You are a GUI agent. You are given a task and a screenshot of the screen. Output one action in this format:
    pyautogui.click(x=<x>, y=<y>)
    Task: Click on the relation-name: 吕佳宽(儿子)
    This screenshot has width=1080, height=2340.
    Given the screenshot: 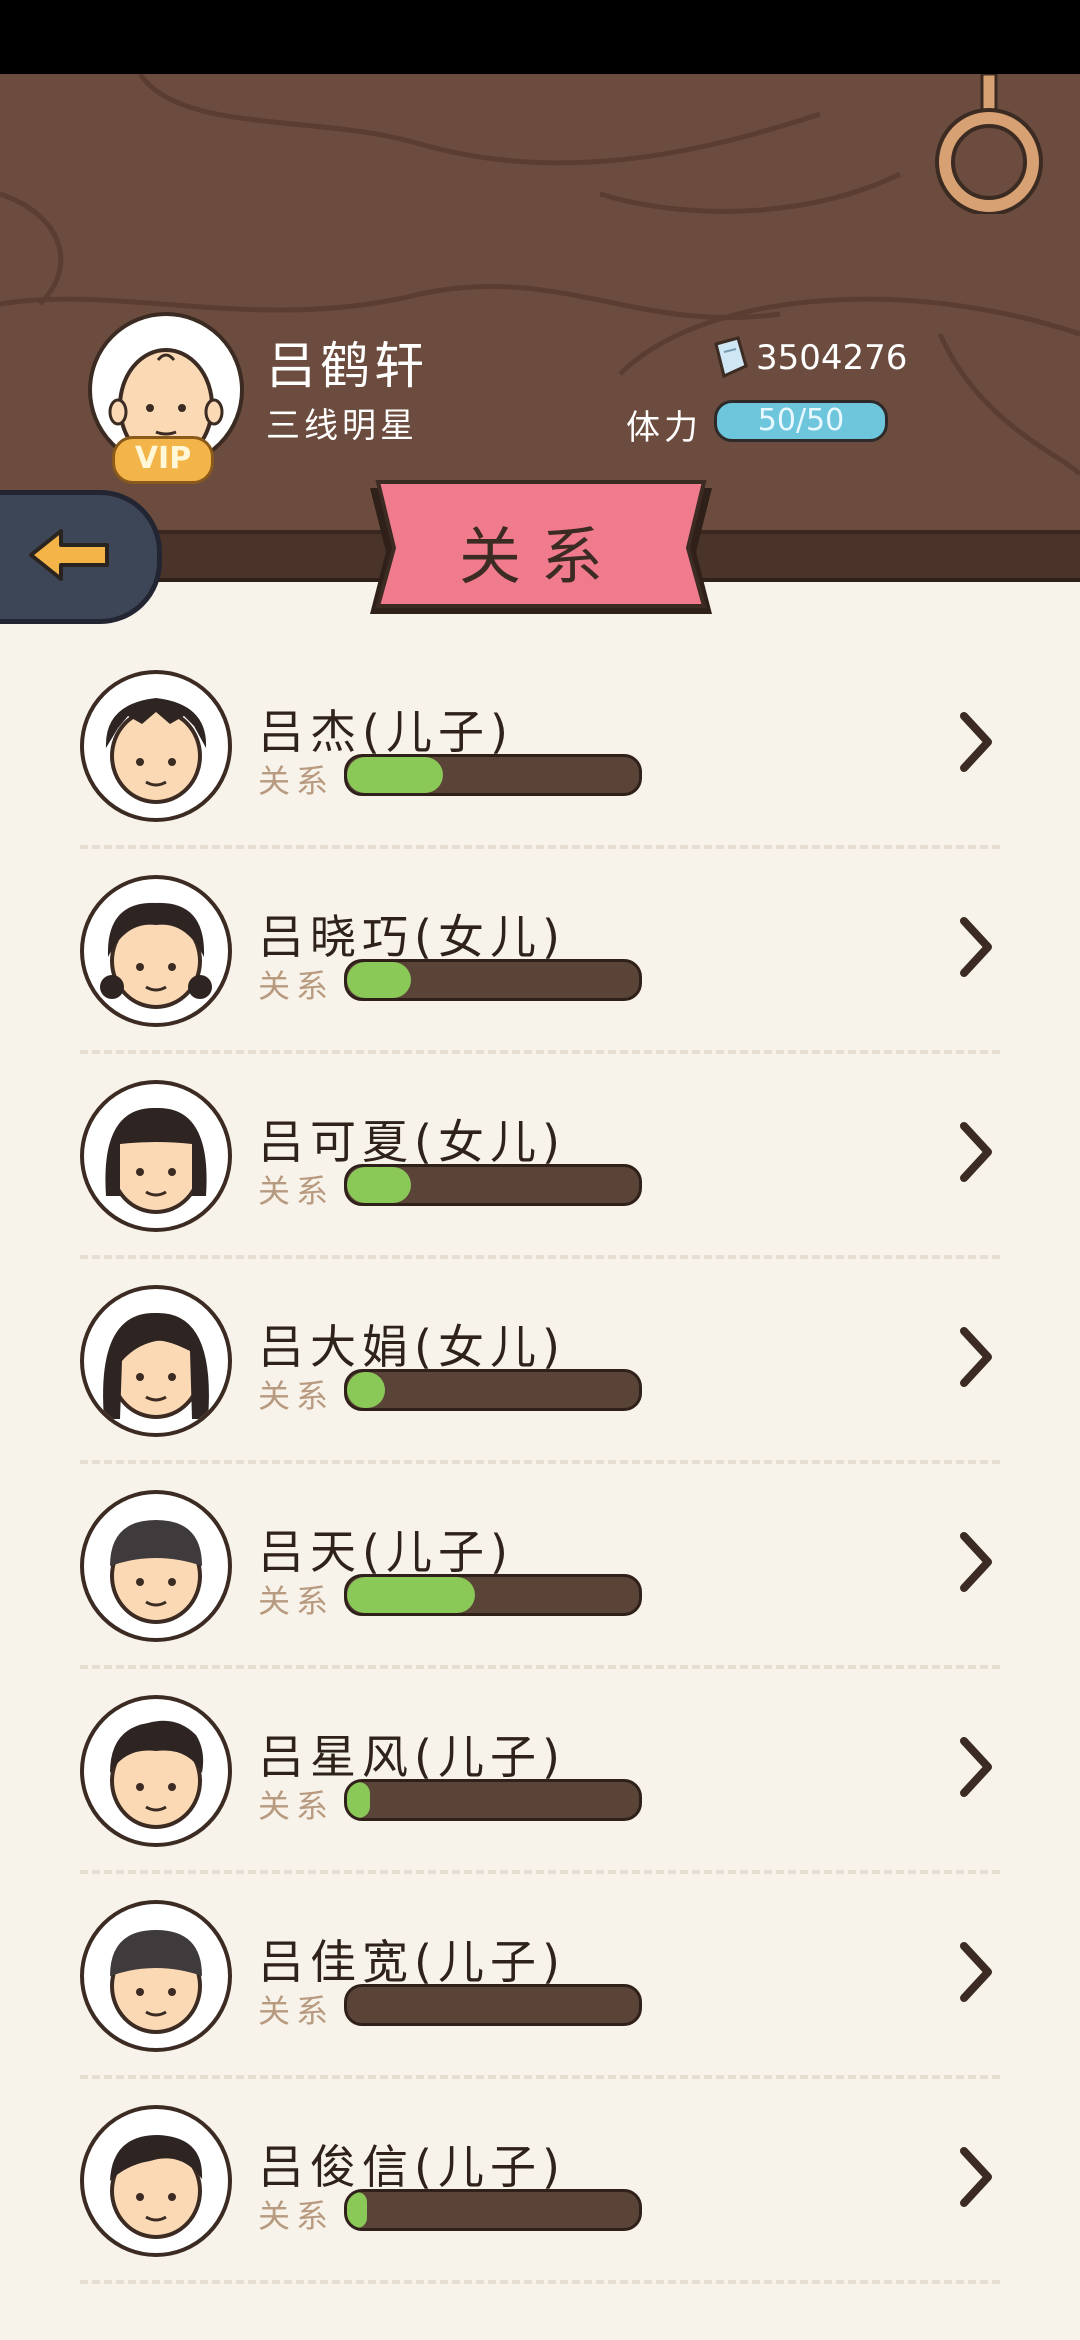 What is the action you would take?
    pyautogui.click(x=412, y=1962)
    